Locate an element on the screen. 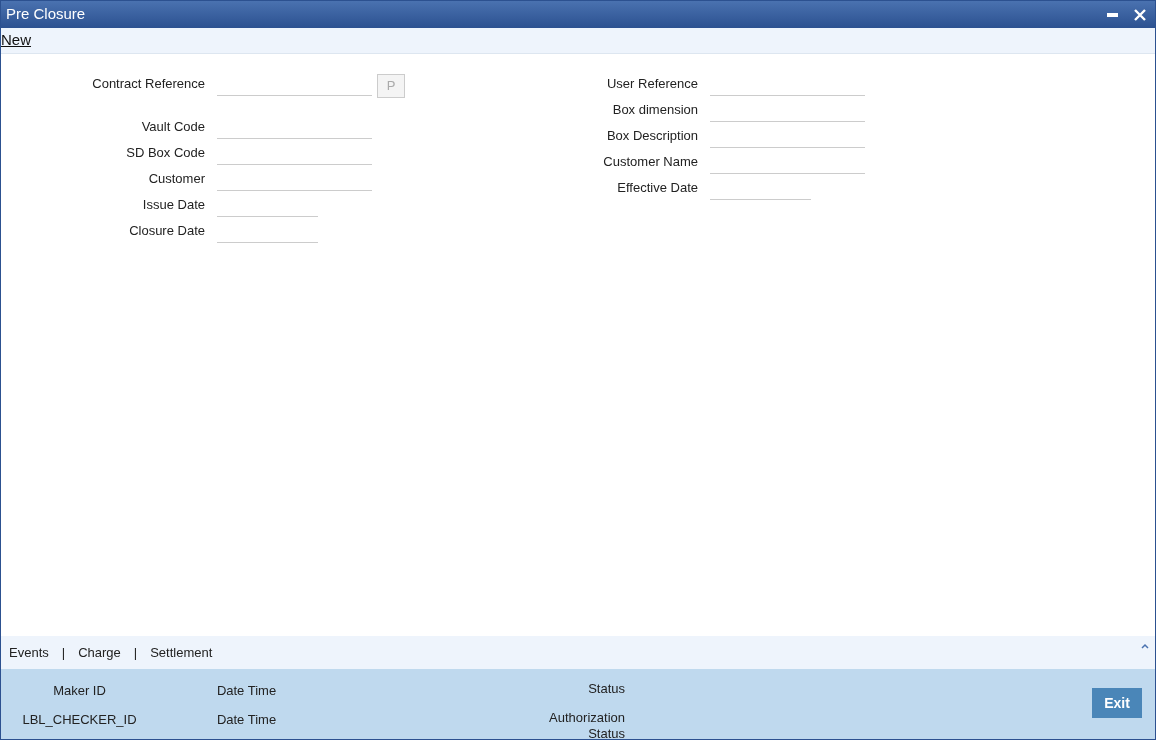 Image resolution: width=1156 pixels, height=740 pixels. field-label: Contract Reference is located at coordinates (148, 83).